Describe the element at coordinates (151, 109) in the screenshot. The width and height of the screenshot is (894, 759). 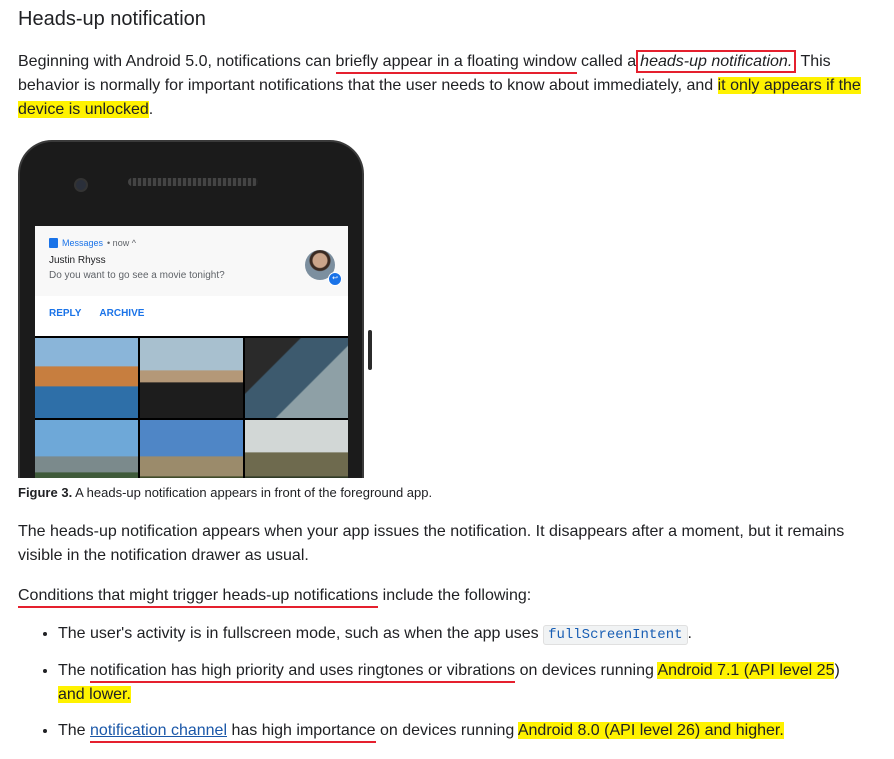
I see `intro-text: .` at that location.